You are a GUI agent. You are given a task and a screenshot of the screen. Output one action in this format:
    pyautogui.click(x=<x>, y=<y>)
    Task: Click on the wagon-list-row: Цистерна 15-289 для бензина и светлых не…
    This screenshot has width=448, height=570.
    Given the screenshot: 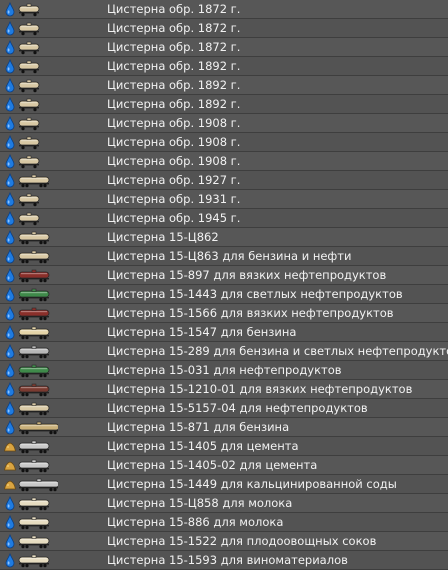 What is the action you would take?
    pyautogui.click(x=224, y=351)
    